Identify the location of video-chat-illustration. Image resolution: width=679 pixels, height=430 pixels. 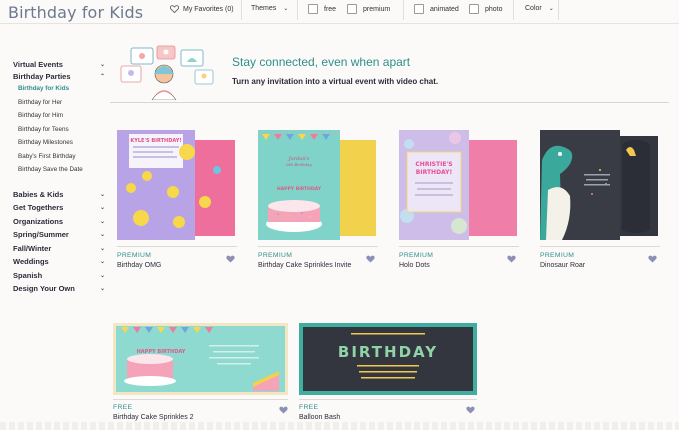
(167, 72).